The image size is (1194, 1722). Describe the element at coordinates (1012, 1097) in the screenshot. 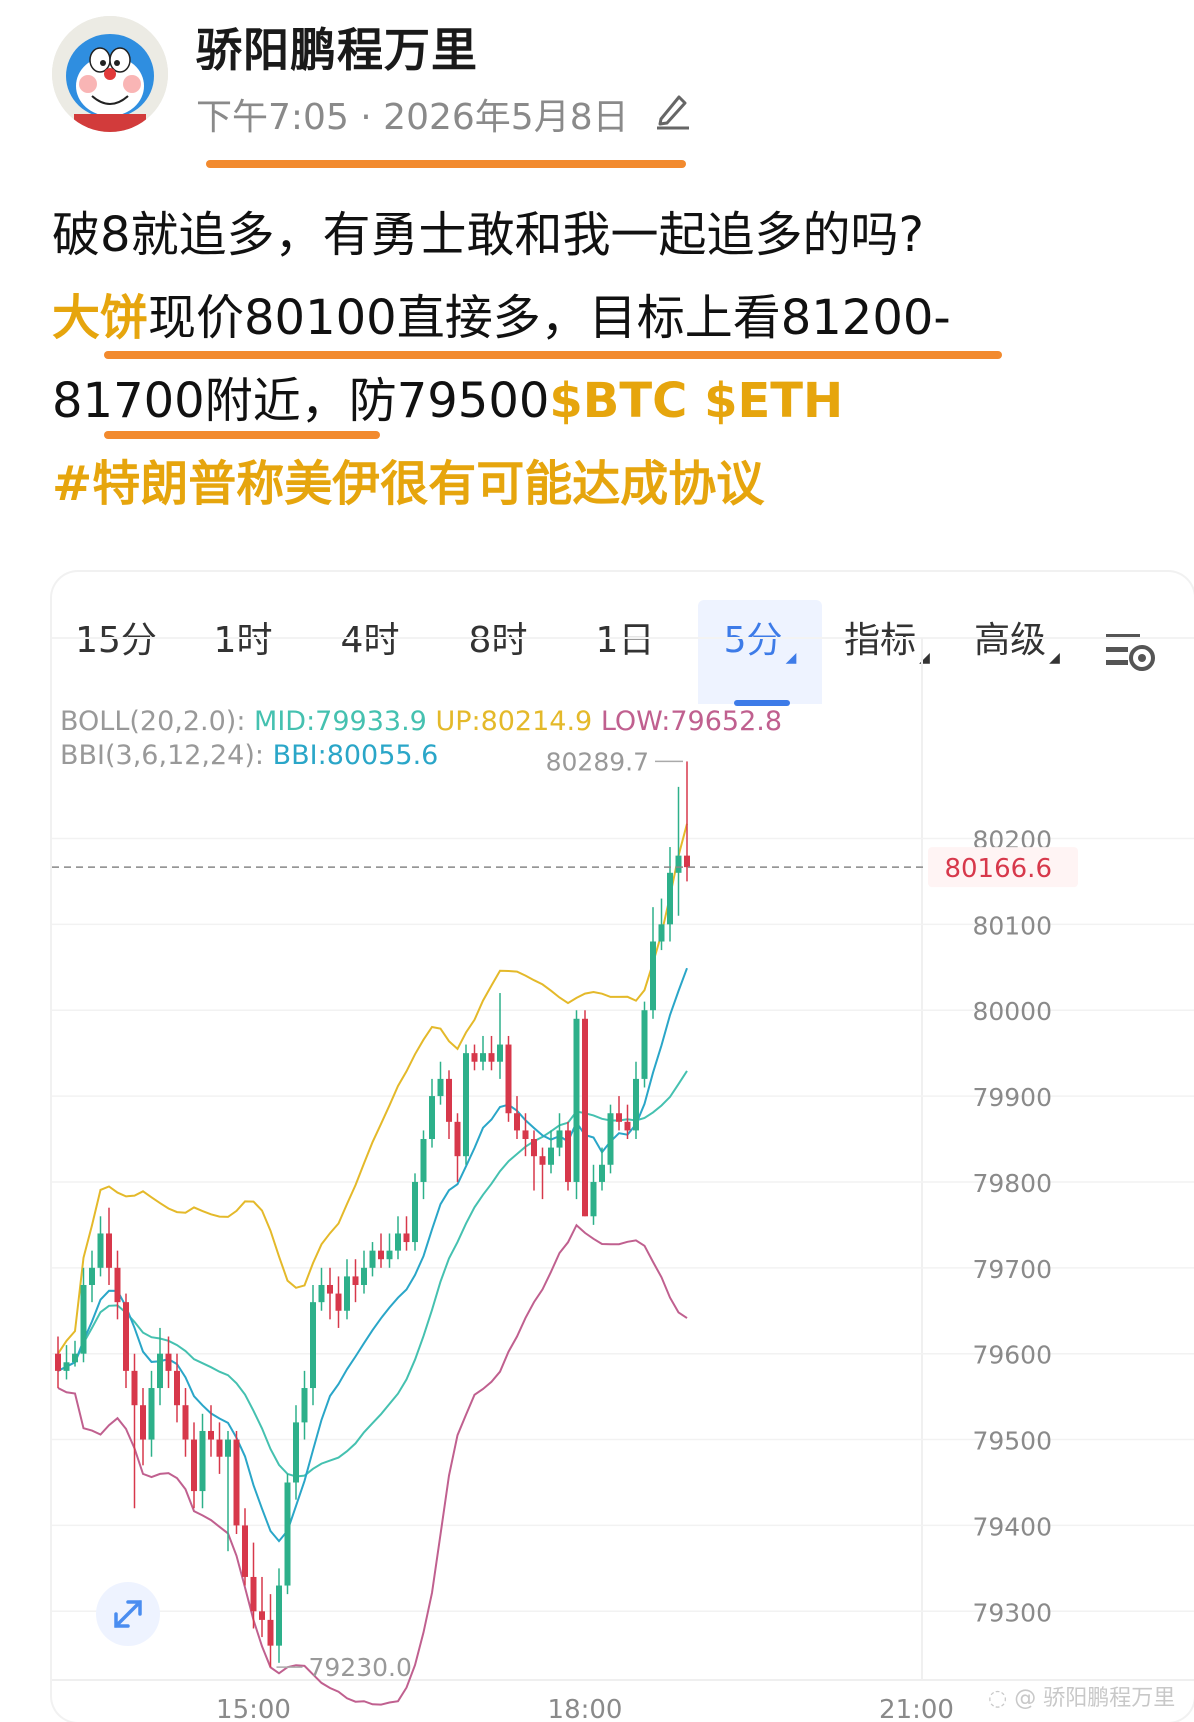

I see `y-tick-label: 79900` at that location.